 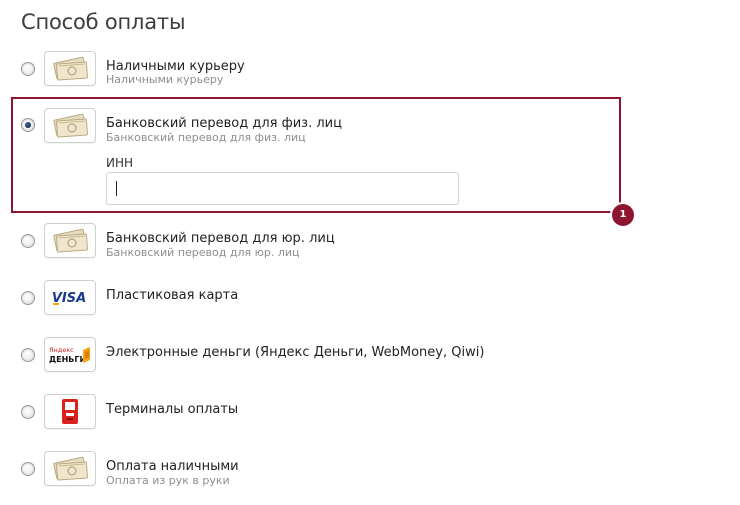 What do you see at coordinates (175, 66) in the screenshot?
I see `payment-name: Наличными курьеру` at bounding box center [175, 66].